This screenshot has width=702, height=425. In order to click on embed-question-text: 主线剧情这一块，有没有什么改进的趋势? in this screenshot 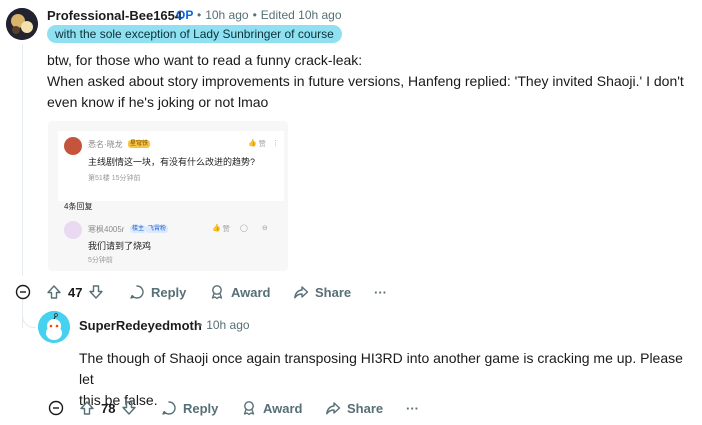, I will do `click(172, 162)`.